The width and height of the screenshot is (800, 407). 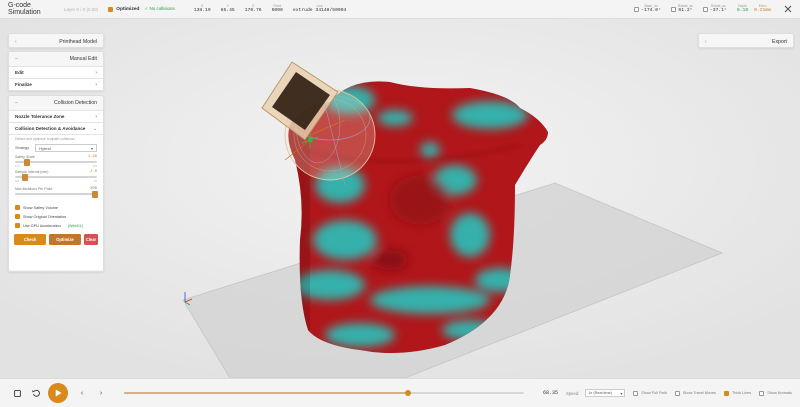 I want to click on strategy-label: Strategy, so click(x=22, y=148).